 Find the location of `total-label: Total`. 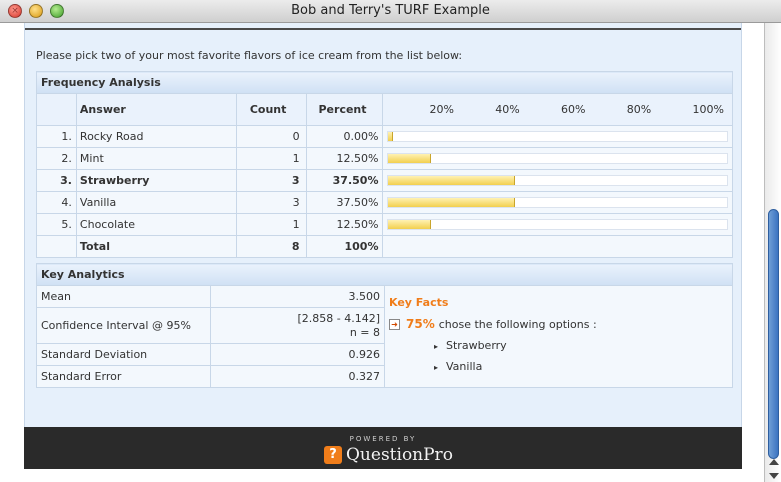

total-label: Total is located at coordinates (156, 246).